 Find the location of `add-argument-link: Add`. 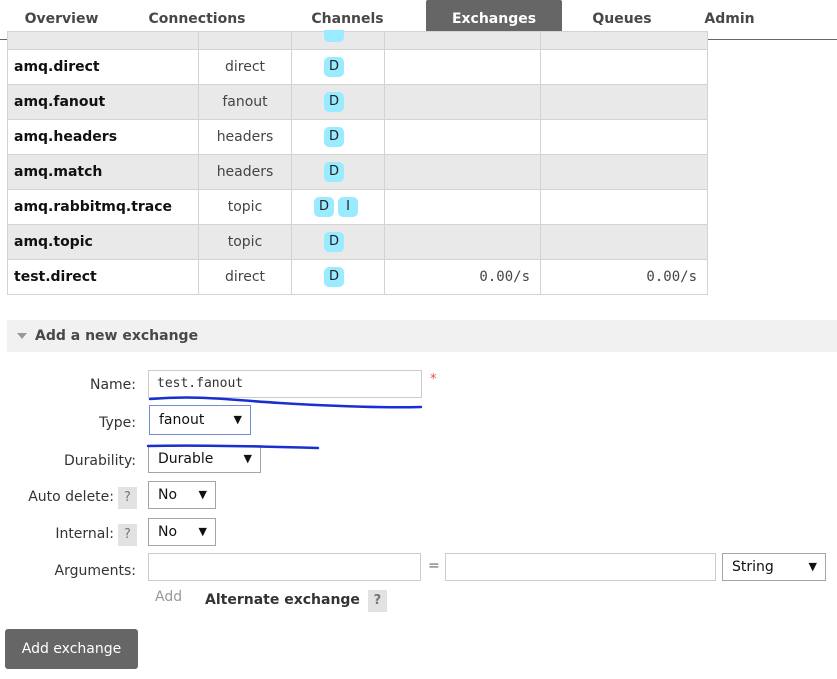

add-argument-link: Add is located at coordinates (168, 597).